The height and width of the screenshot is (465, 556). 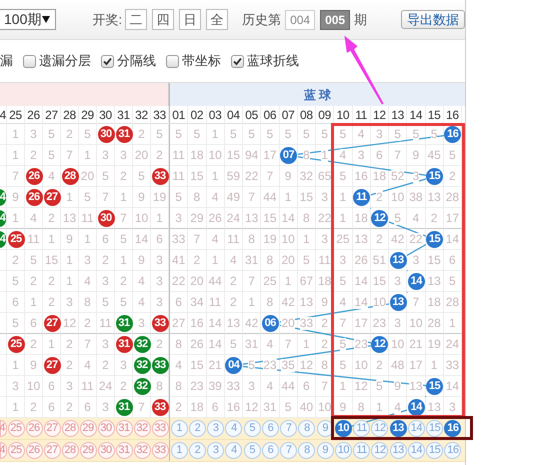 What do you see at coordinates (233, 407) in the screenshot?
I see `table-cell: 16` at bounding box center [233, 407].